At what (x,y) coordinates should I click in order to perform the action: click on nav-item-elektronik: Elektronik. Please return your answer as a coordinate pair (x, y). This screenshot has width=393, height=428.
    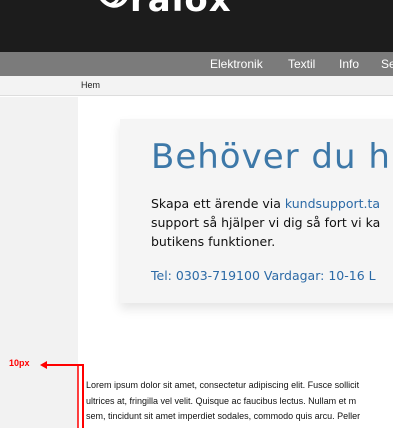
    Looking at the image, I should click on (236, 64).